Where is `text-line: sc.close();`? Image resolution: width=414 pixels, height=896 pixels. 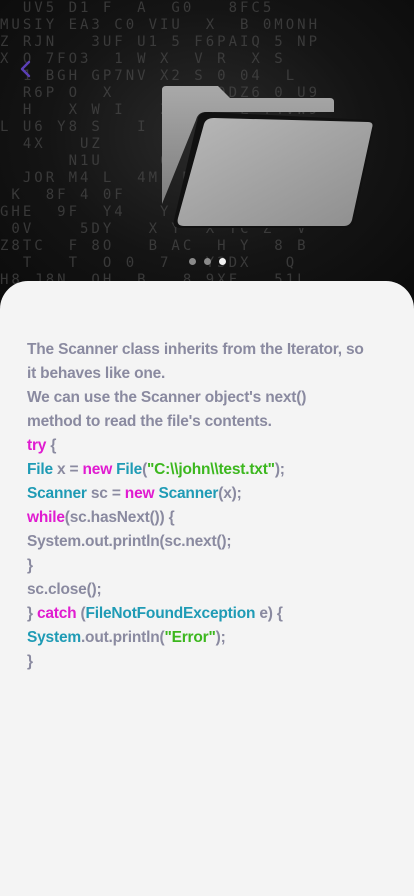 text-line: sc.close(); is located at coordinates (197, 590).